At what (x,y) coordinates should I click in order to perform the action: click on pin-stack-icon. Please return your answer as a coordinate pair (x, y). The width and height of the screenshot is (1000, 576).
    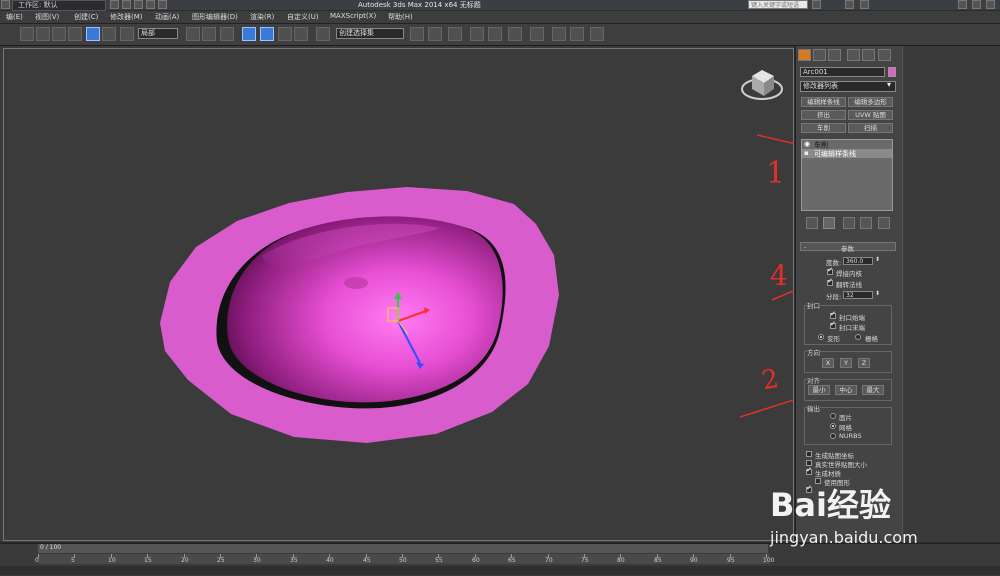
    Looking at the image, I should click on (812, 223).